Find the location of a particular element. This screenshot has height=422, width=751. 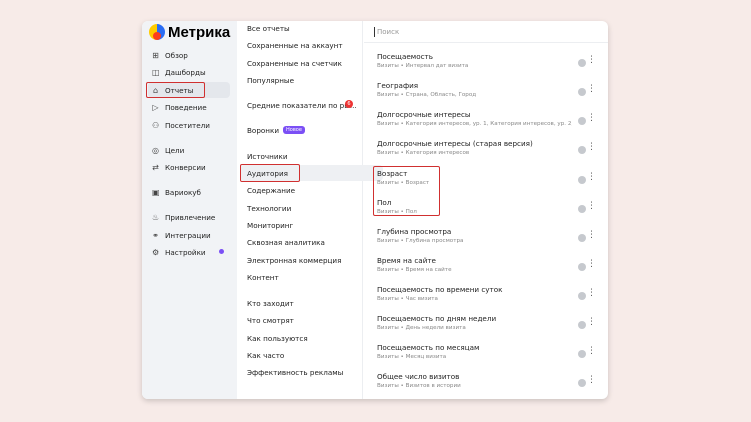

menu-item-ad-efficiency: Эффективность рекламы is located at coordinates (299, 372).